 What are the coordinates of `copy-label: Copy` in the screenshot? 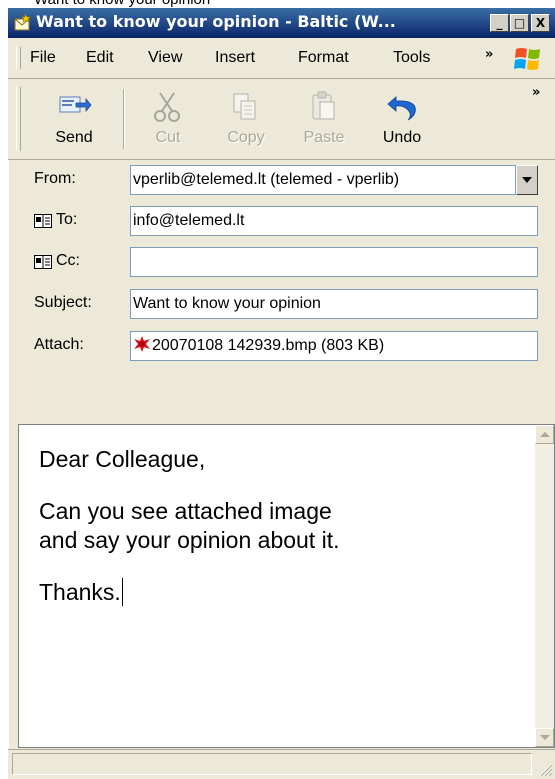 It's located at (246, 137).